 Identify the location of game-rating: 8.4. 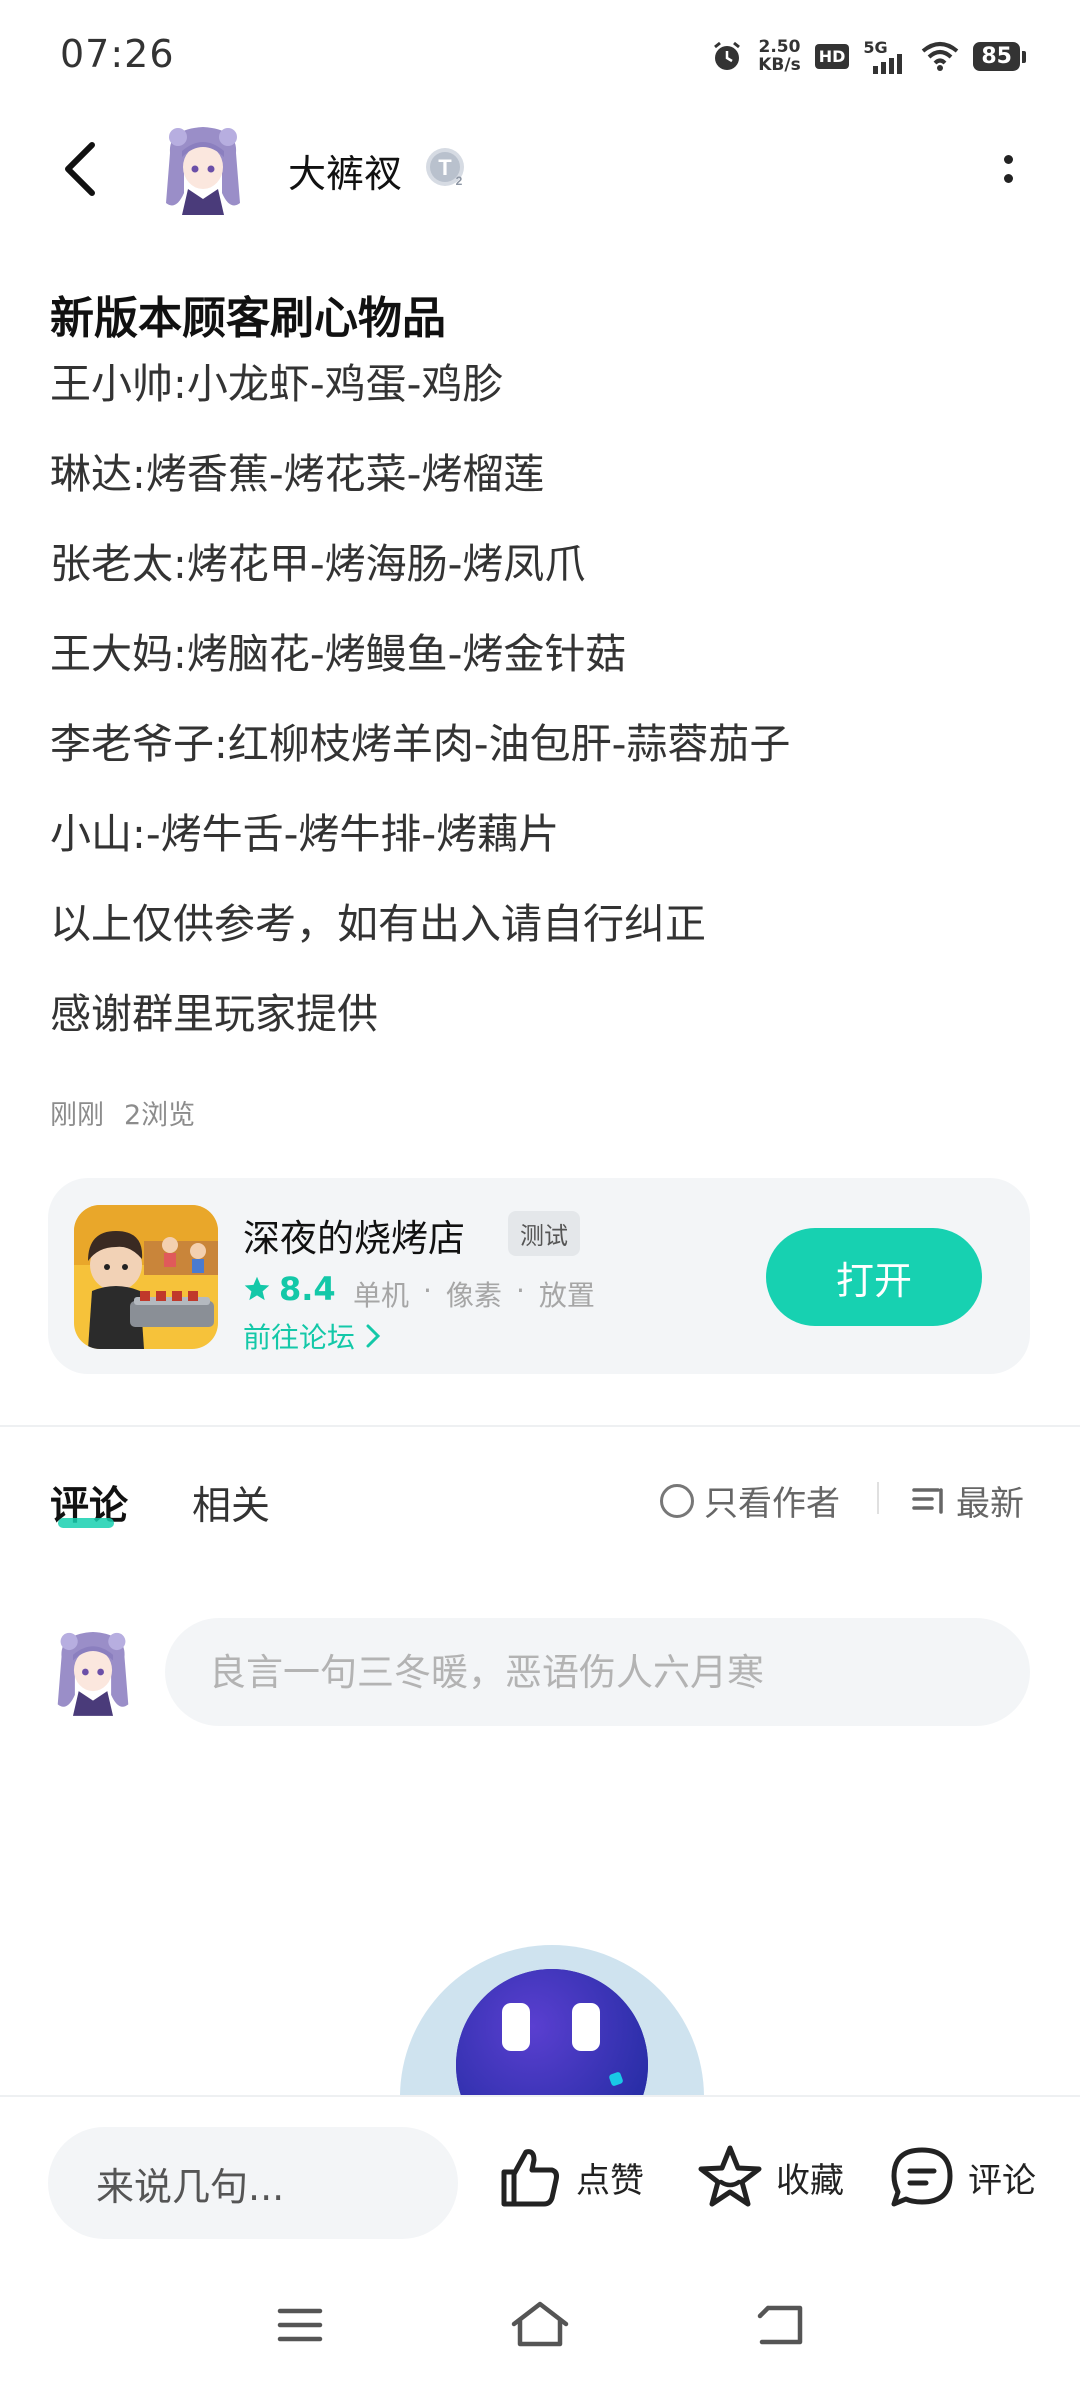
(289, 1289).